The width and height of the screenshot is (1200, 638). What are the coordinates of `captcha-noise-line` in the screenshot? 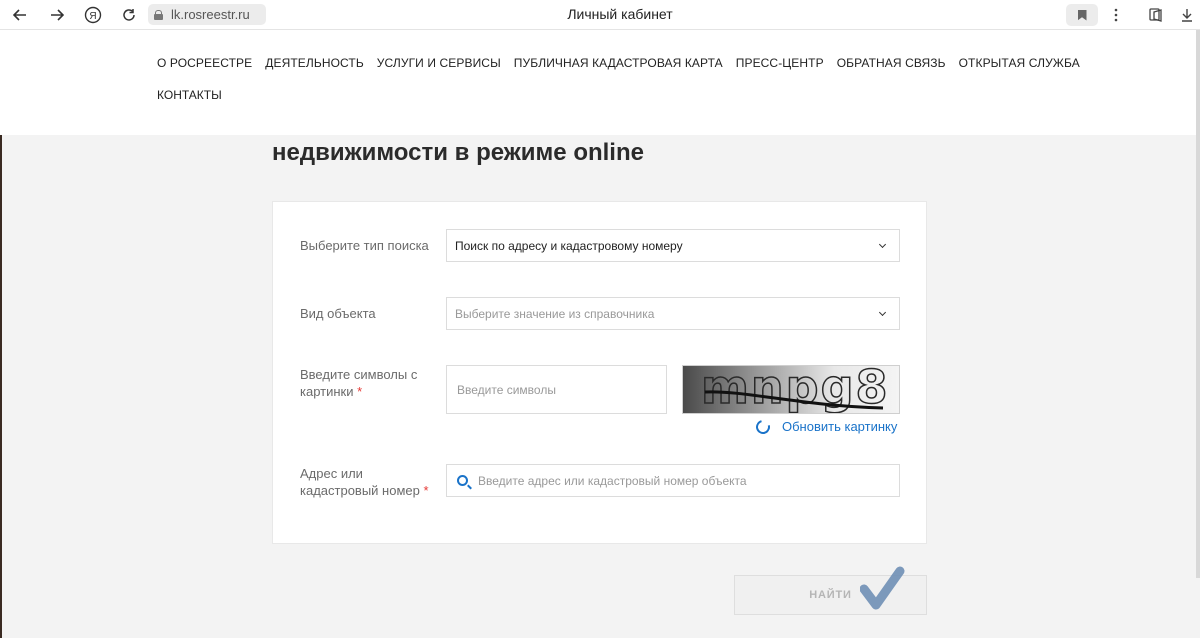 It's located at (794, 400).